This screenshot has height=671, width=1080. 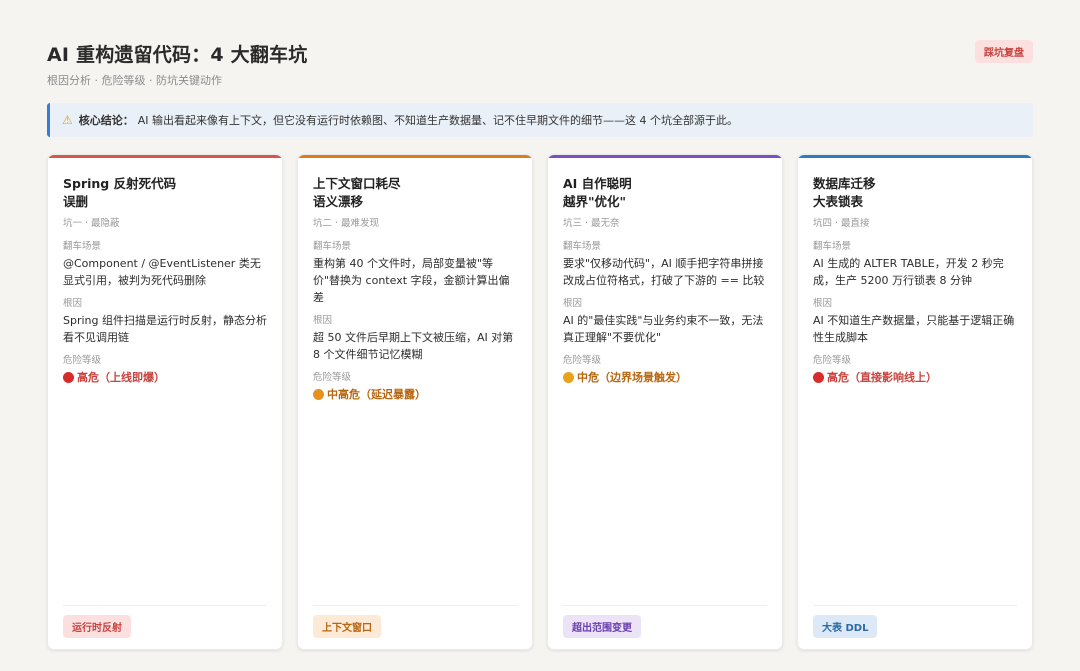 I want to click on page-subtitle: 根因分析 · 危险等级 · 防坑关键动作, so click(x=134, y=80).